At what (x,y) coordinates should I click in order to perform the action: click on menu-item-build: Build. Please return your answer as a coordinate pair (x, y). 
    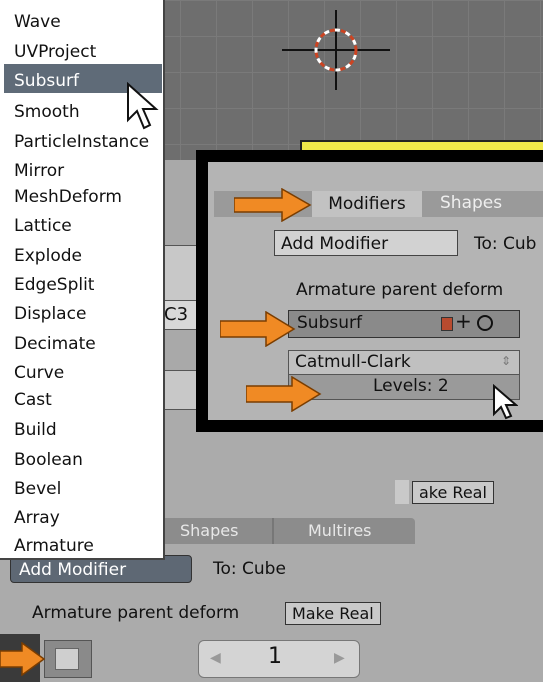
    Looking at the image, I should click on (35, 430).